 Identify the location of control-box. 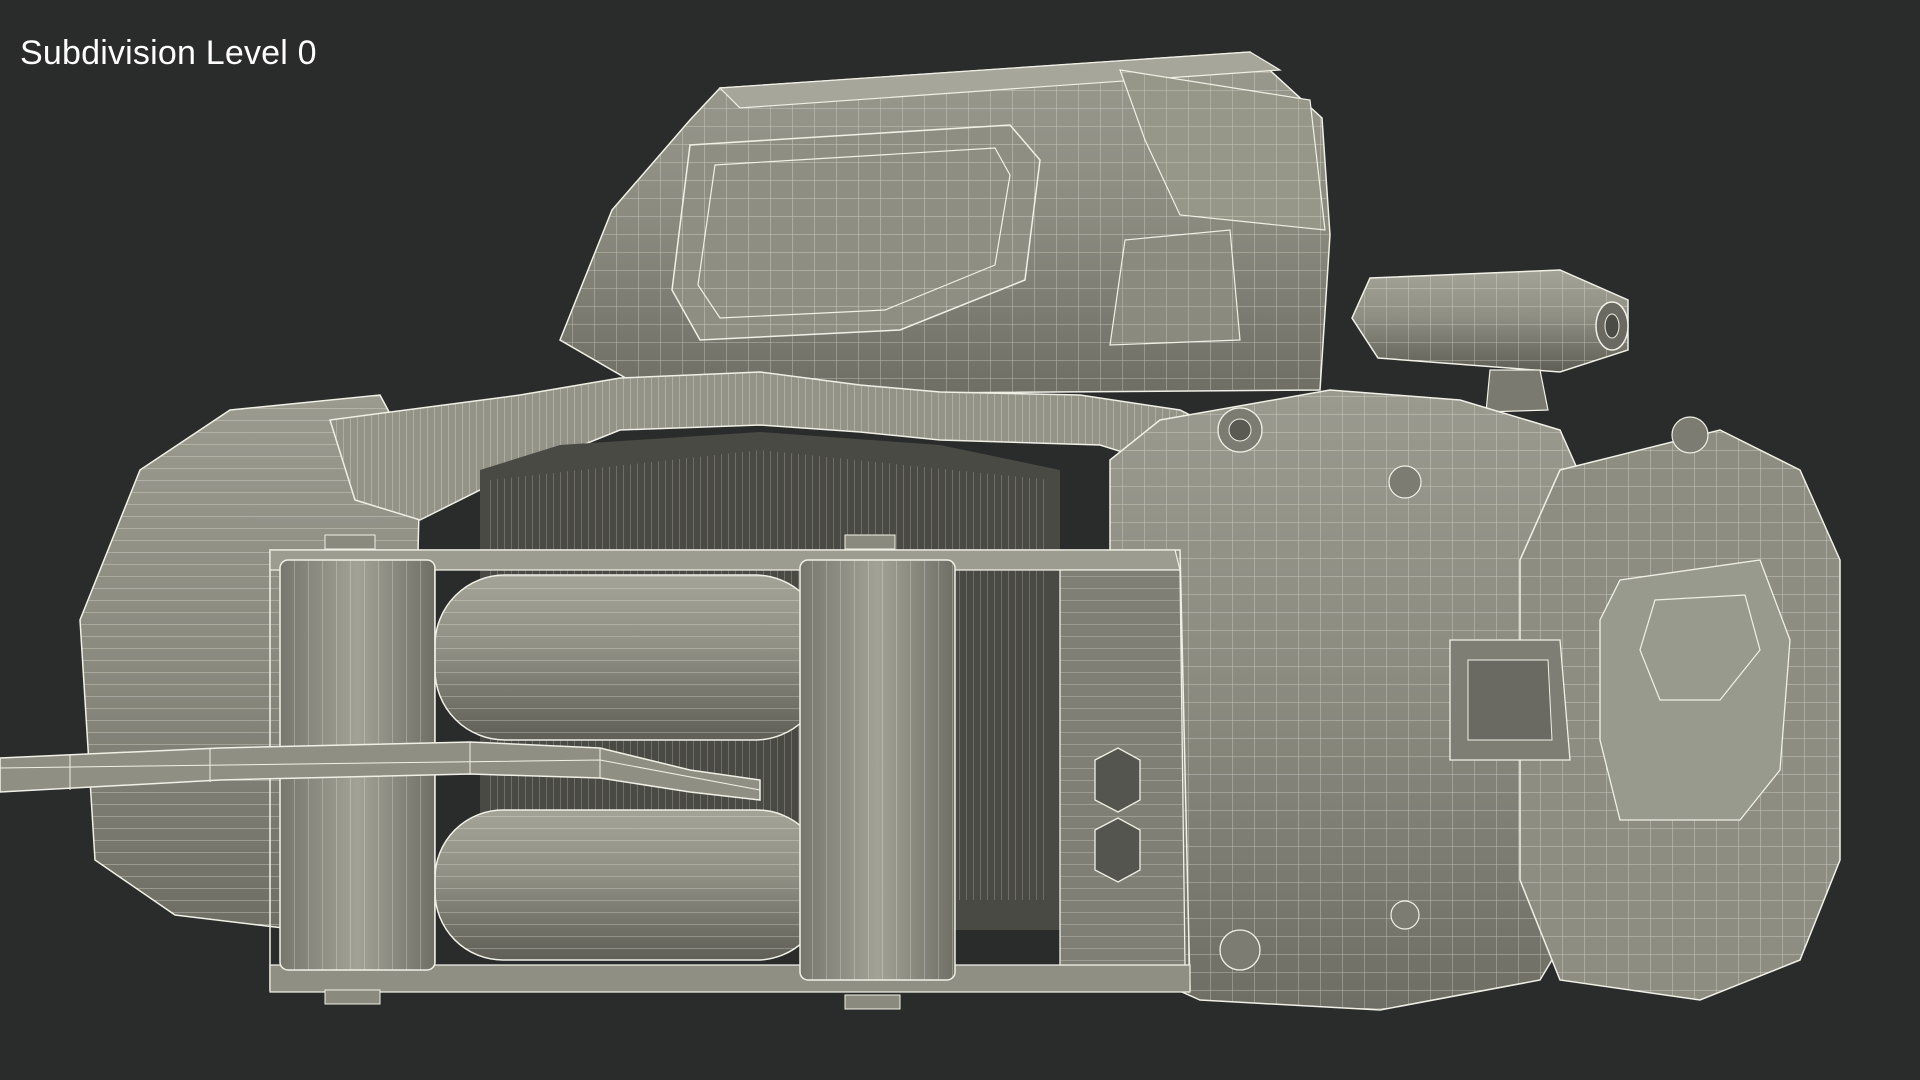
(945, 223).